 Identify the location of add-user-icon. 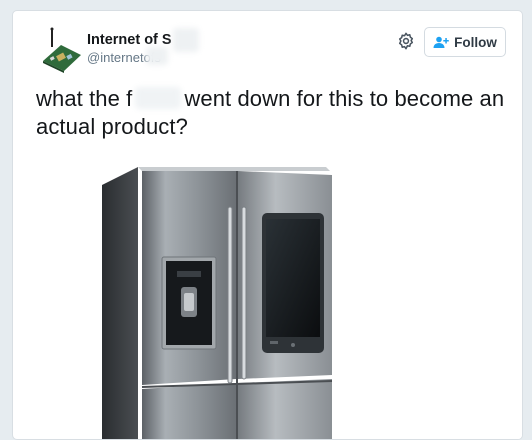
(441, 42).